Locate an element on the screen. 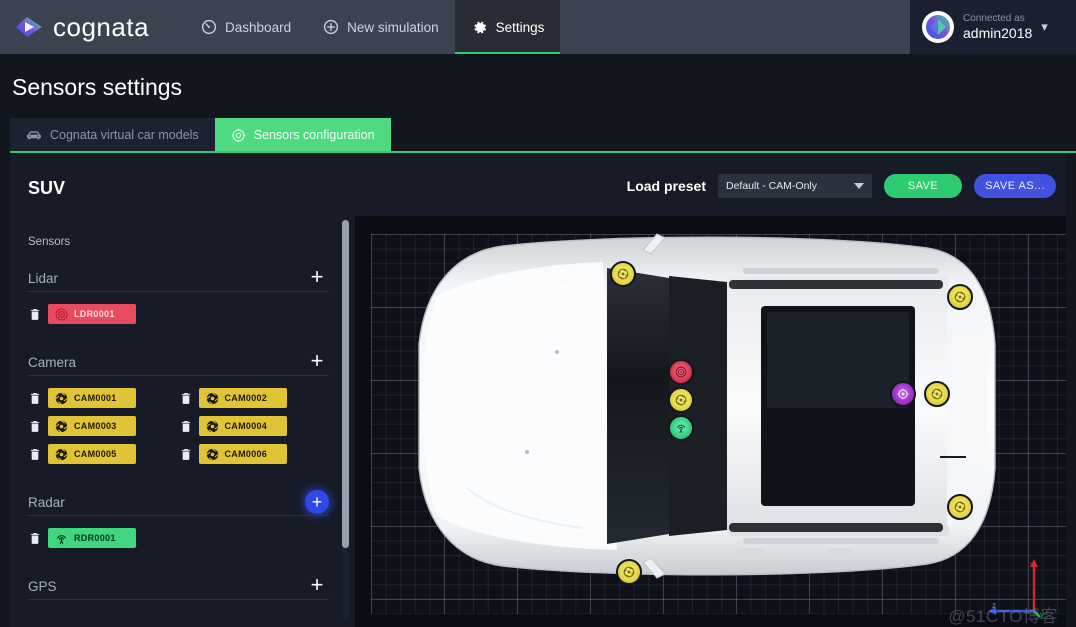  save-button: SAVE is located at coordinates (923, 186).